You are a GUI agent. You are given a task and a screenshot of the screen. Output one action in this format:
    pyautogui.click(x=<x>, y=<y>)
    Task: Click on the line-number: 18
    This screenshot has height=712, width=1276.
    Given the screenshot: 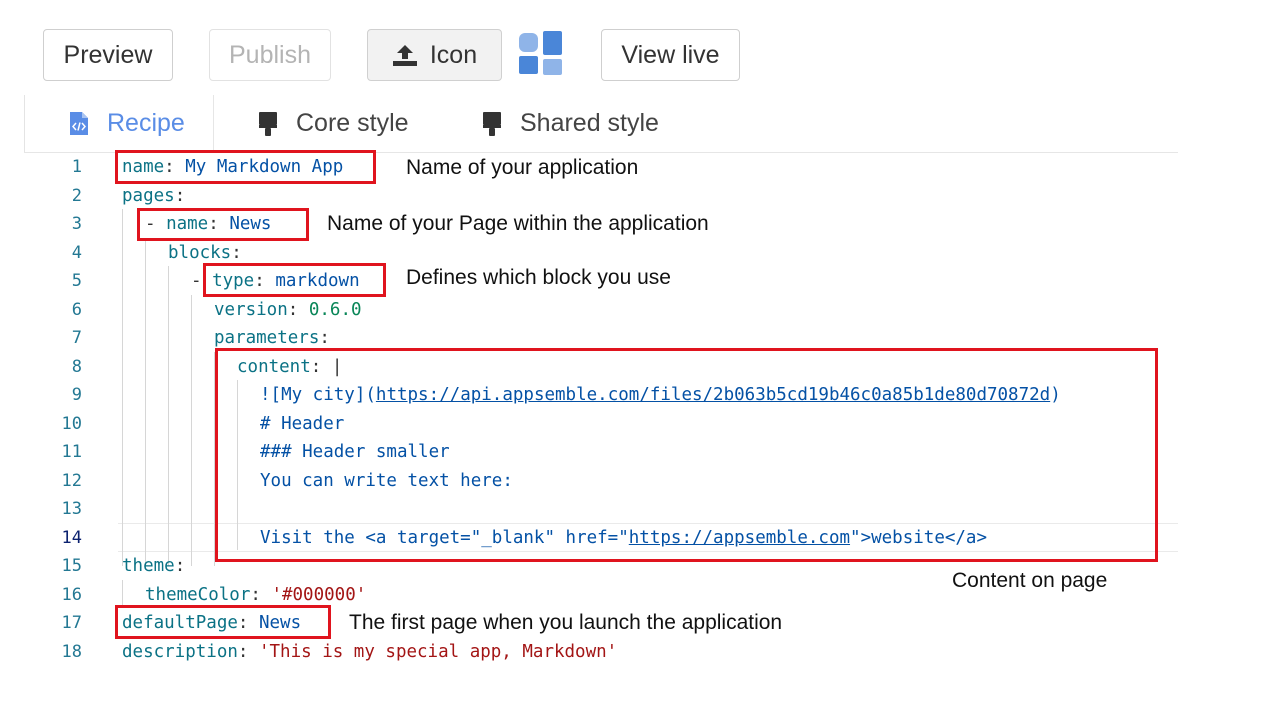 What is the action you would take?
    pyautogui.click(x=71, y=651)
    